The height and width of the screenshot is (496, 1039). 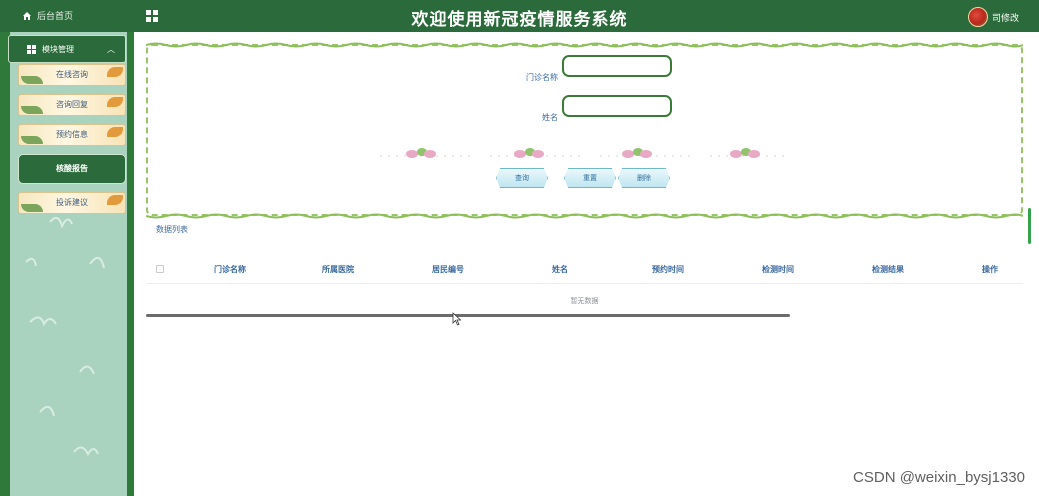 What do you see at coordinates (550, 117) in the screenshot?
I see `name-label: 姓名` at bounding box center [550, 117].